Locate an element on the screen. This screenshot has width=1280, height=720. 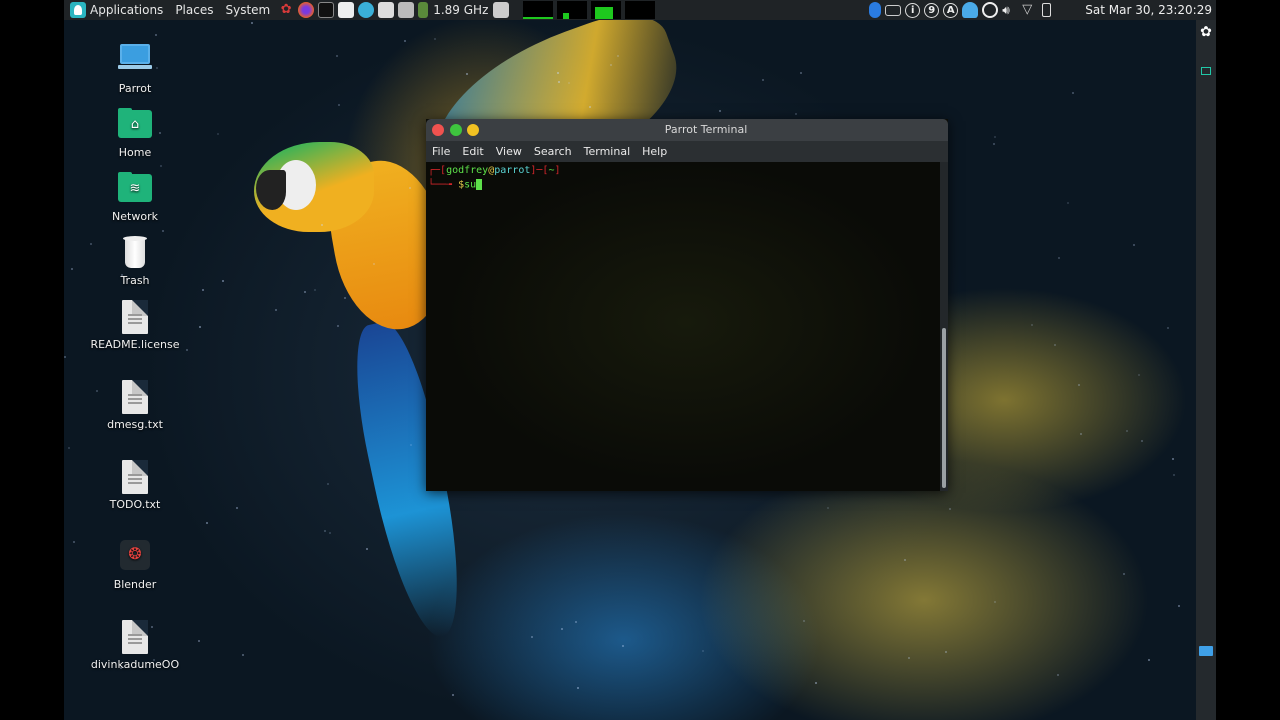
command-input: su is located at coordinates (470, 185).